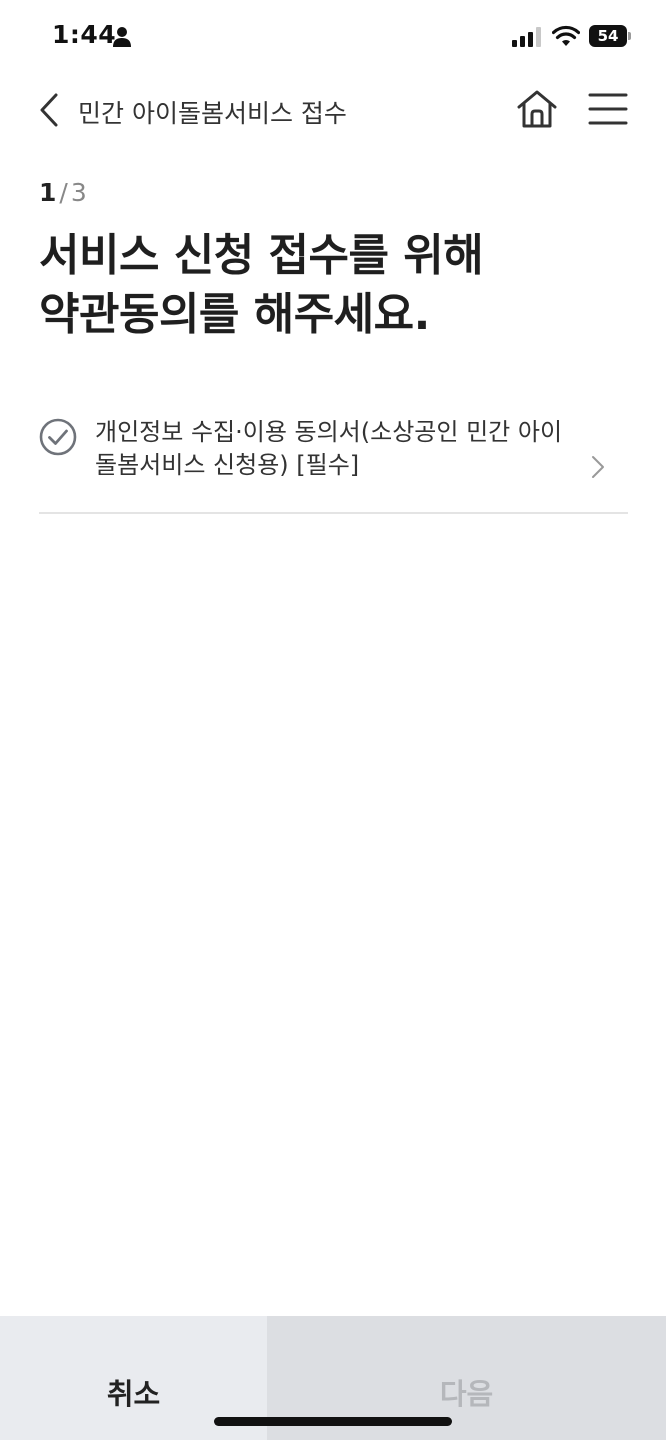 This screenshot has width=666, height=1440. I want to click on chevron-right-icon, so click(598, 467).